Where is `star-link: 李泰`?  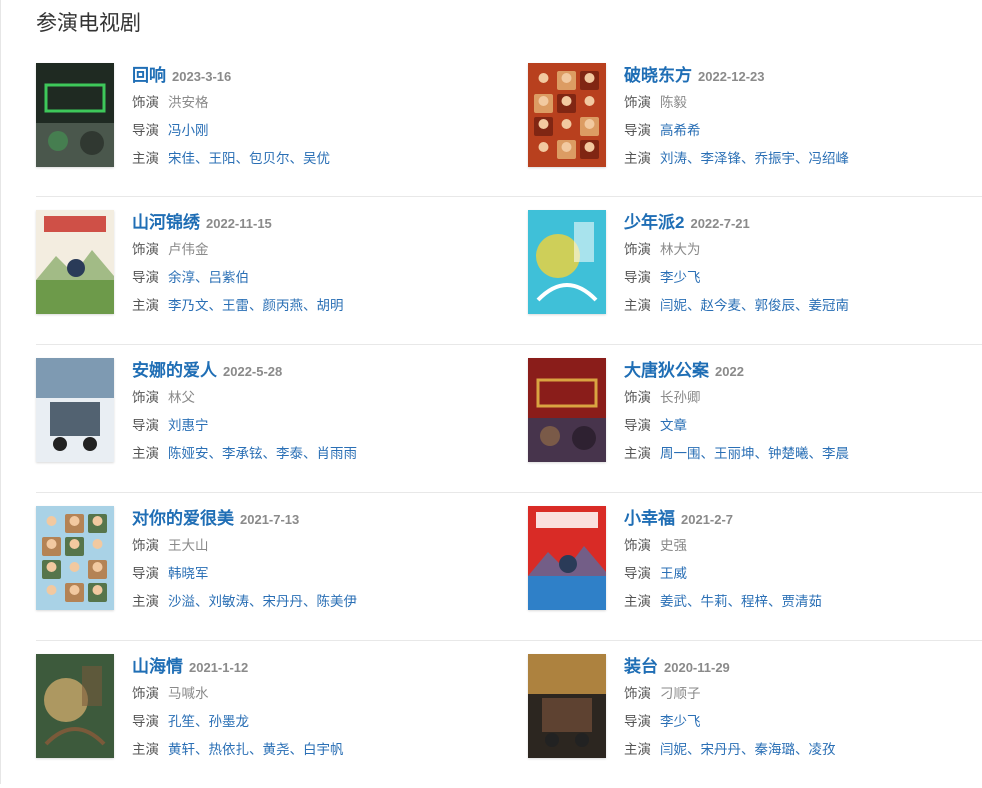 star-link: 李泰 is located at coordinates (289, 453).